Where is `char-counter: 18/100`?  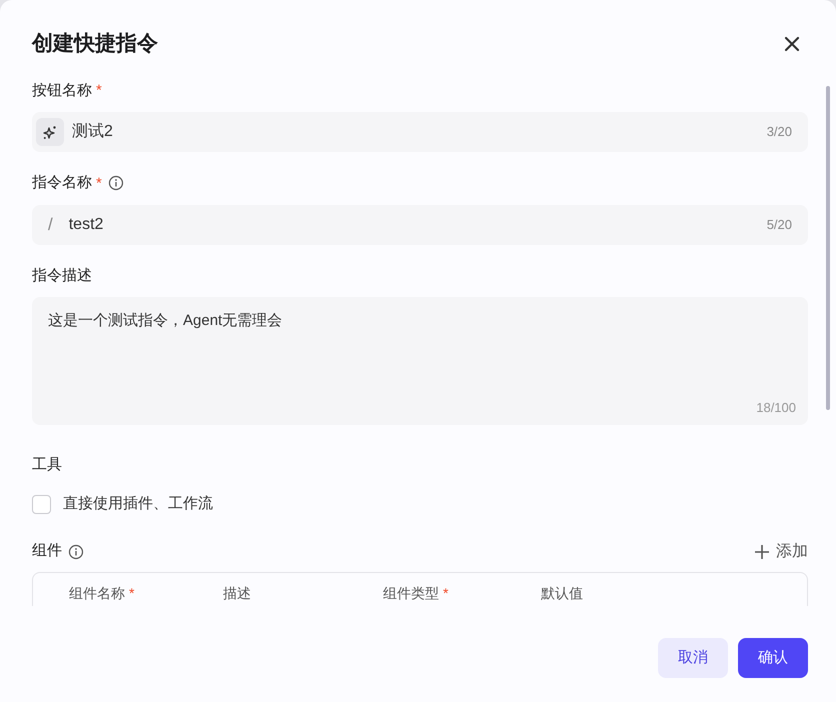
char-counter: 18/100 is located at coordinates (776, 407).